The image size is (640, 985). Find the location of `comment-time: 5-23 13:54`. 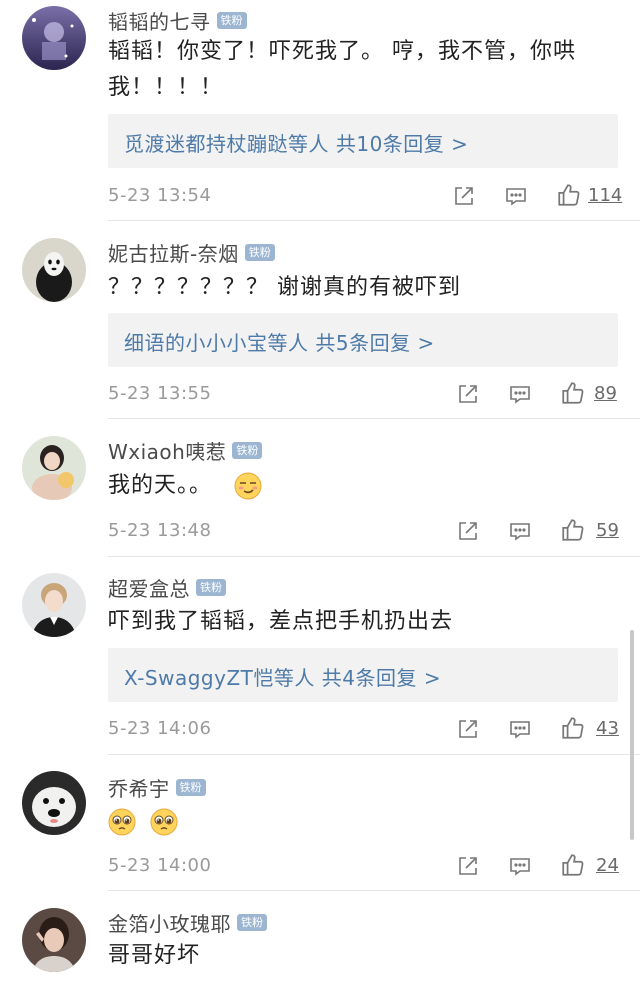

comment-time: 5-23 13:54 is located at coordinates (160, 195).